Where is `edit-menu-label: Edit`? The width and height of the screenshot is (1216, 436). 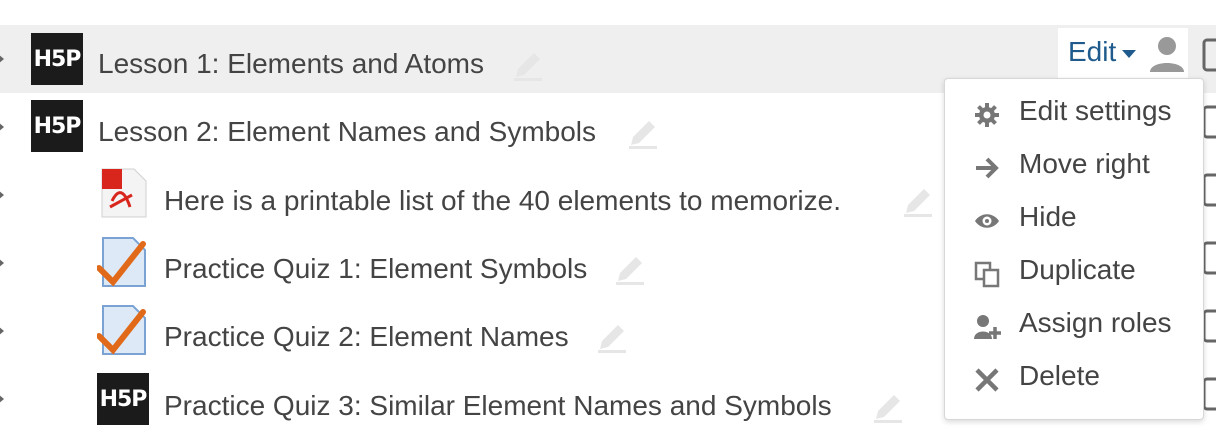 edit-menu-label: Edit is located at coordinates (1092, 51).